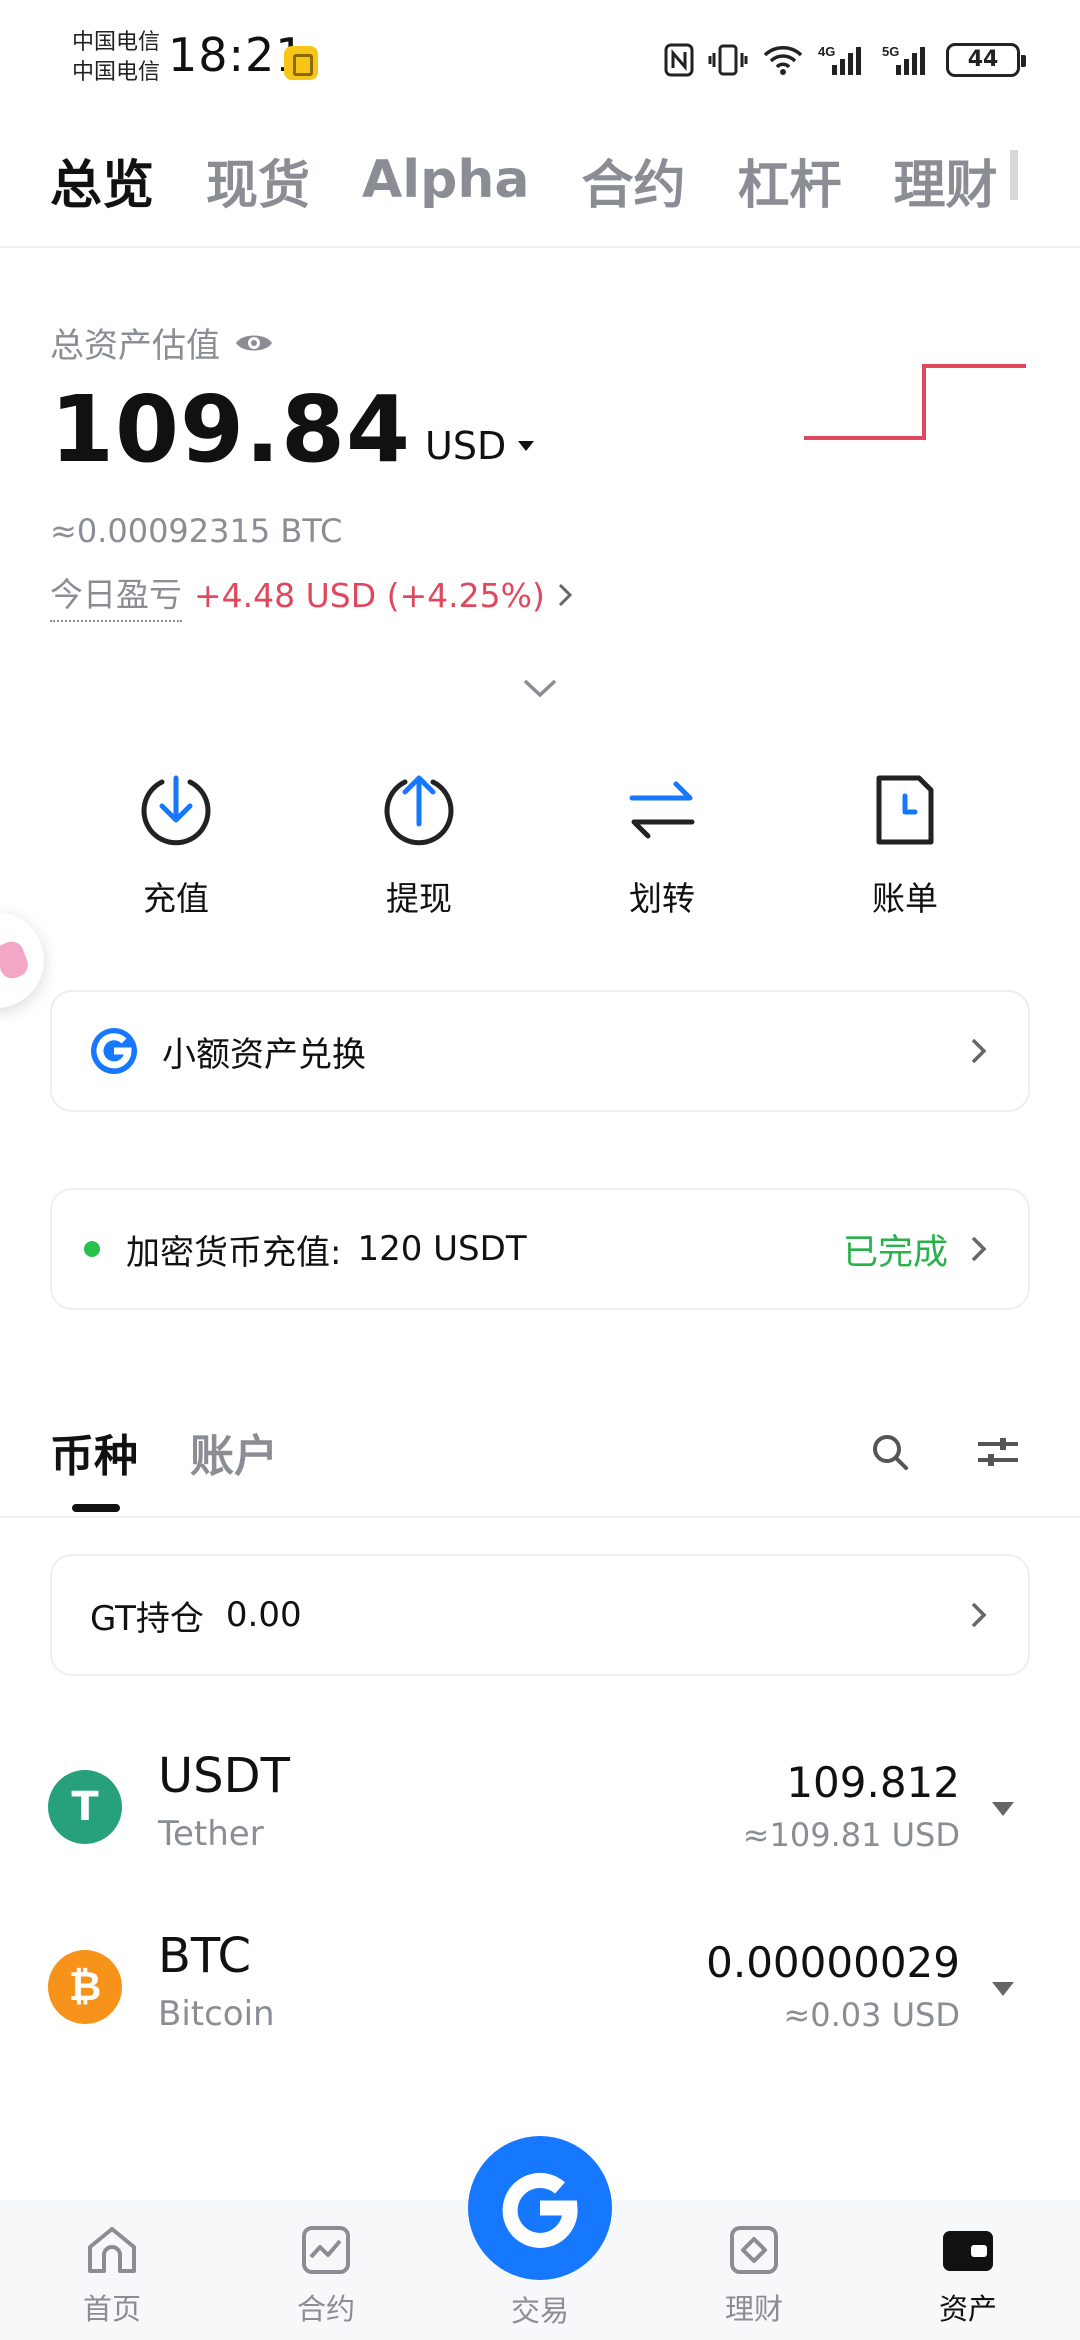 This screenshot has width=1080, height=2340. Describe the element at coordinates (895, 1252) in the screenshot. I see `deposit-status-badge: 已完成` at that location.